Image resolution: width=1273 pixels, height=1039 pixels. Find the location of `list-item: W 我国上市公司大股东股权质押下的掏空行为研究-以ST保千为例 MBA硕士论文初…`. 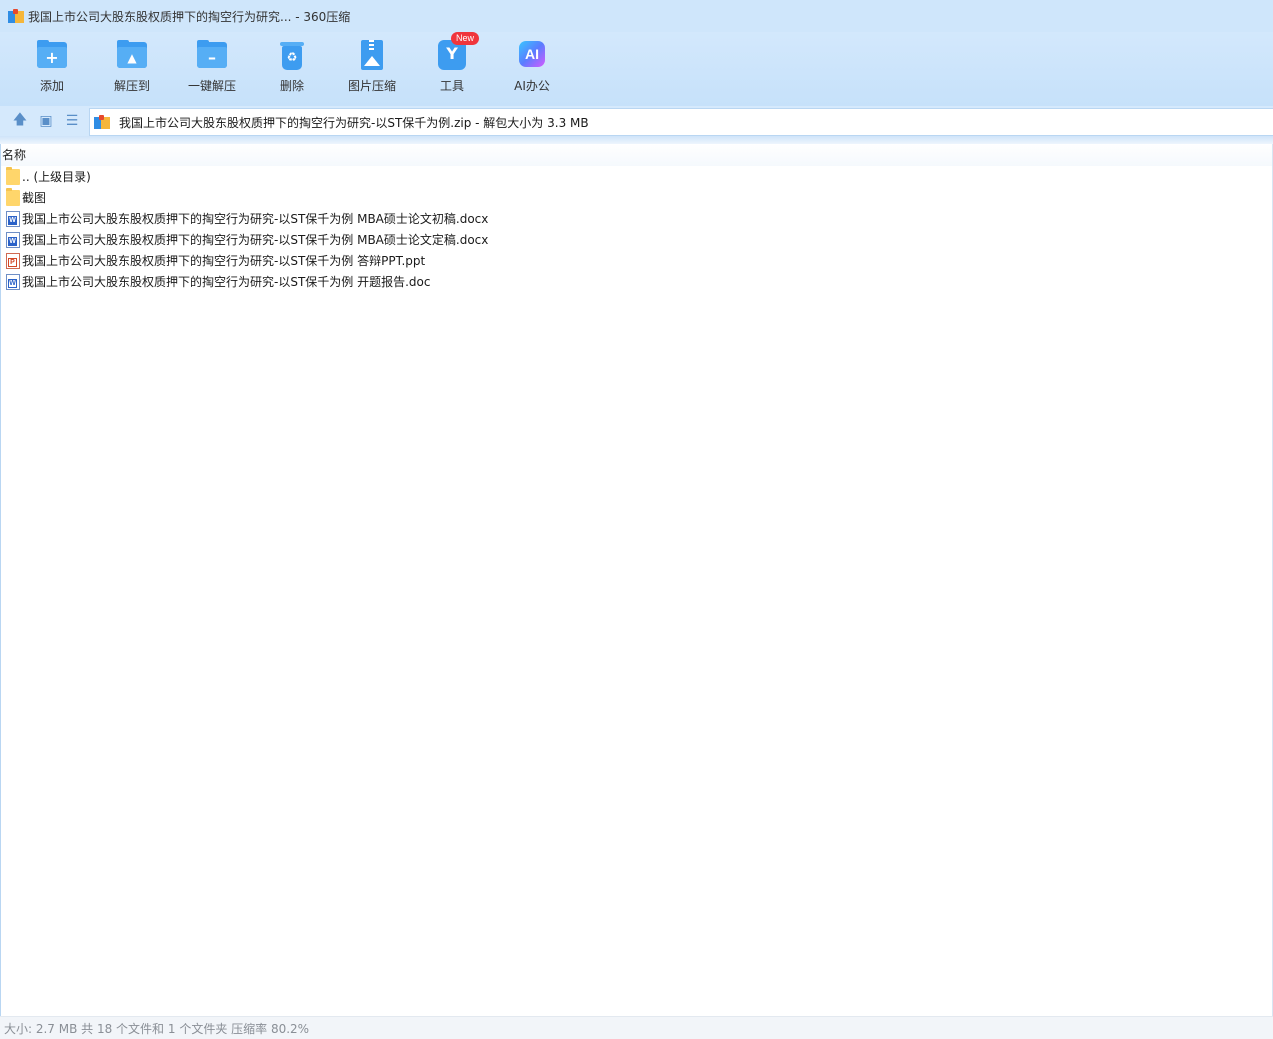

list-item: W 我国上市公司大股东股权质押下的掏空行为研究-以ST保千为例 MBA硕士论文初… is located at coordinates (636, 218).